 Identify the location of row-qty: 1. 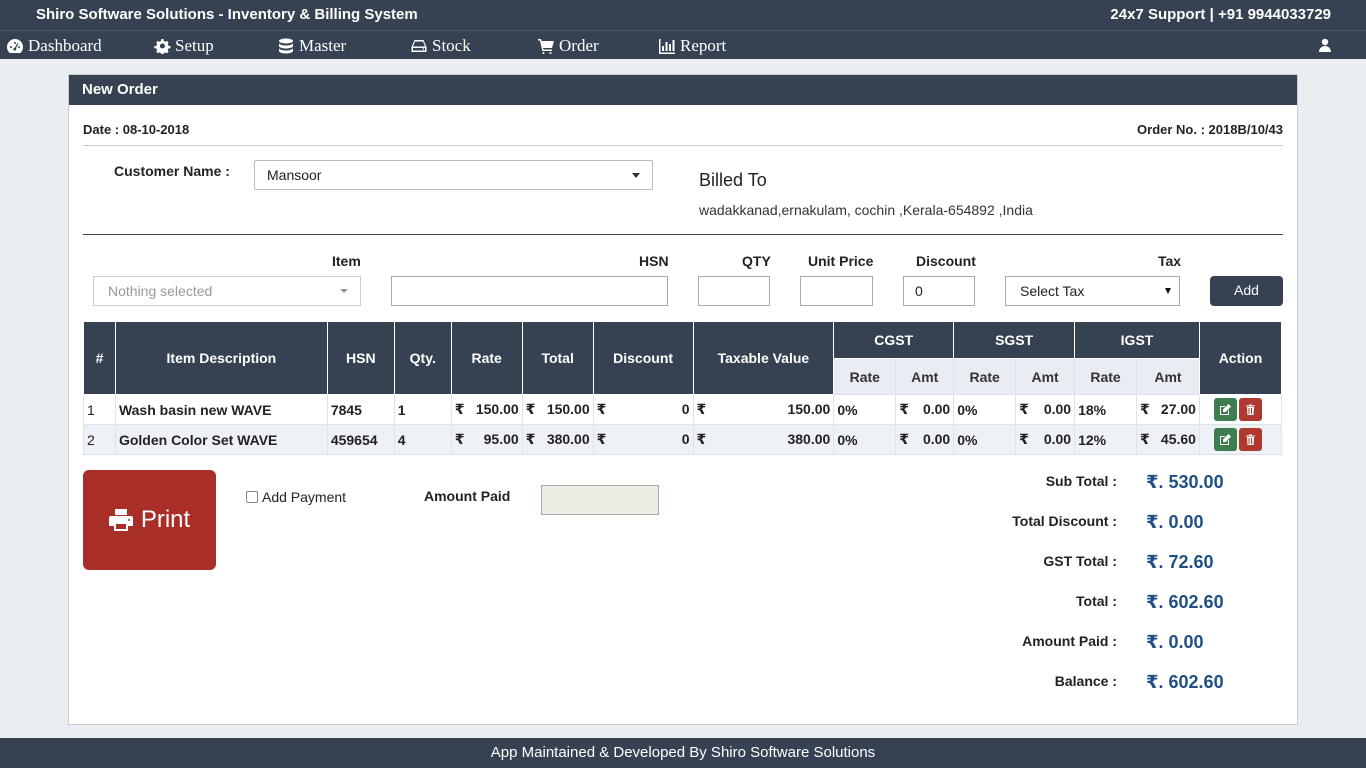
(422, 409).